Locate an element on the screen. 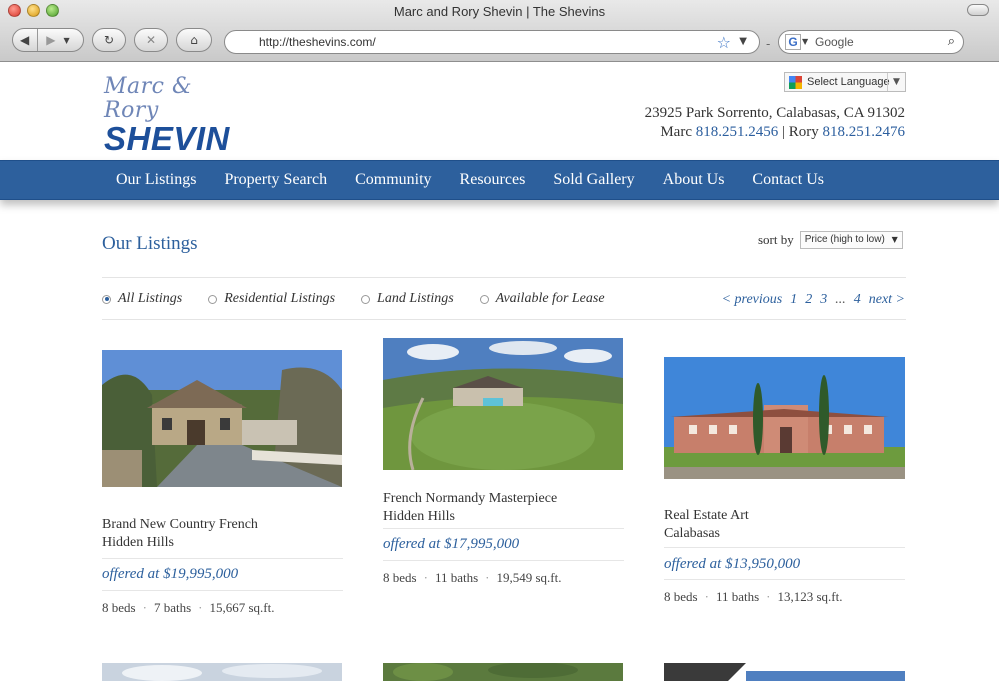  language-select: Select Language ▼ is located at coordinates (845, 82).